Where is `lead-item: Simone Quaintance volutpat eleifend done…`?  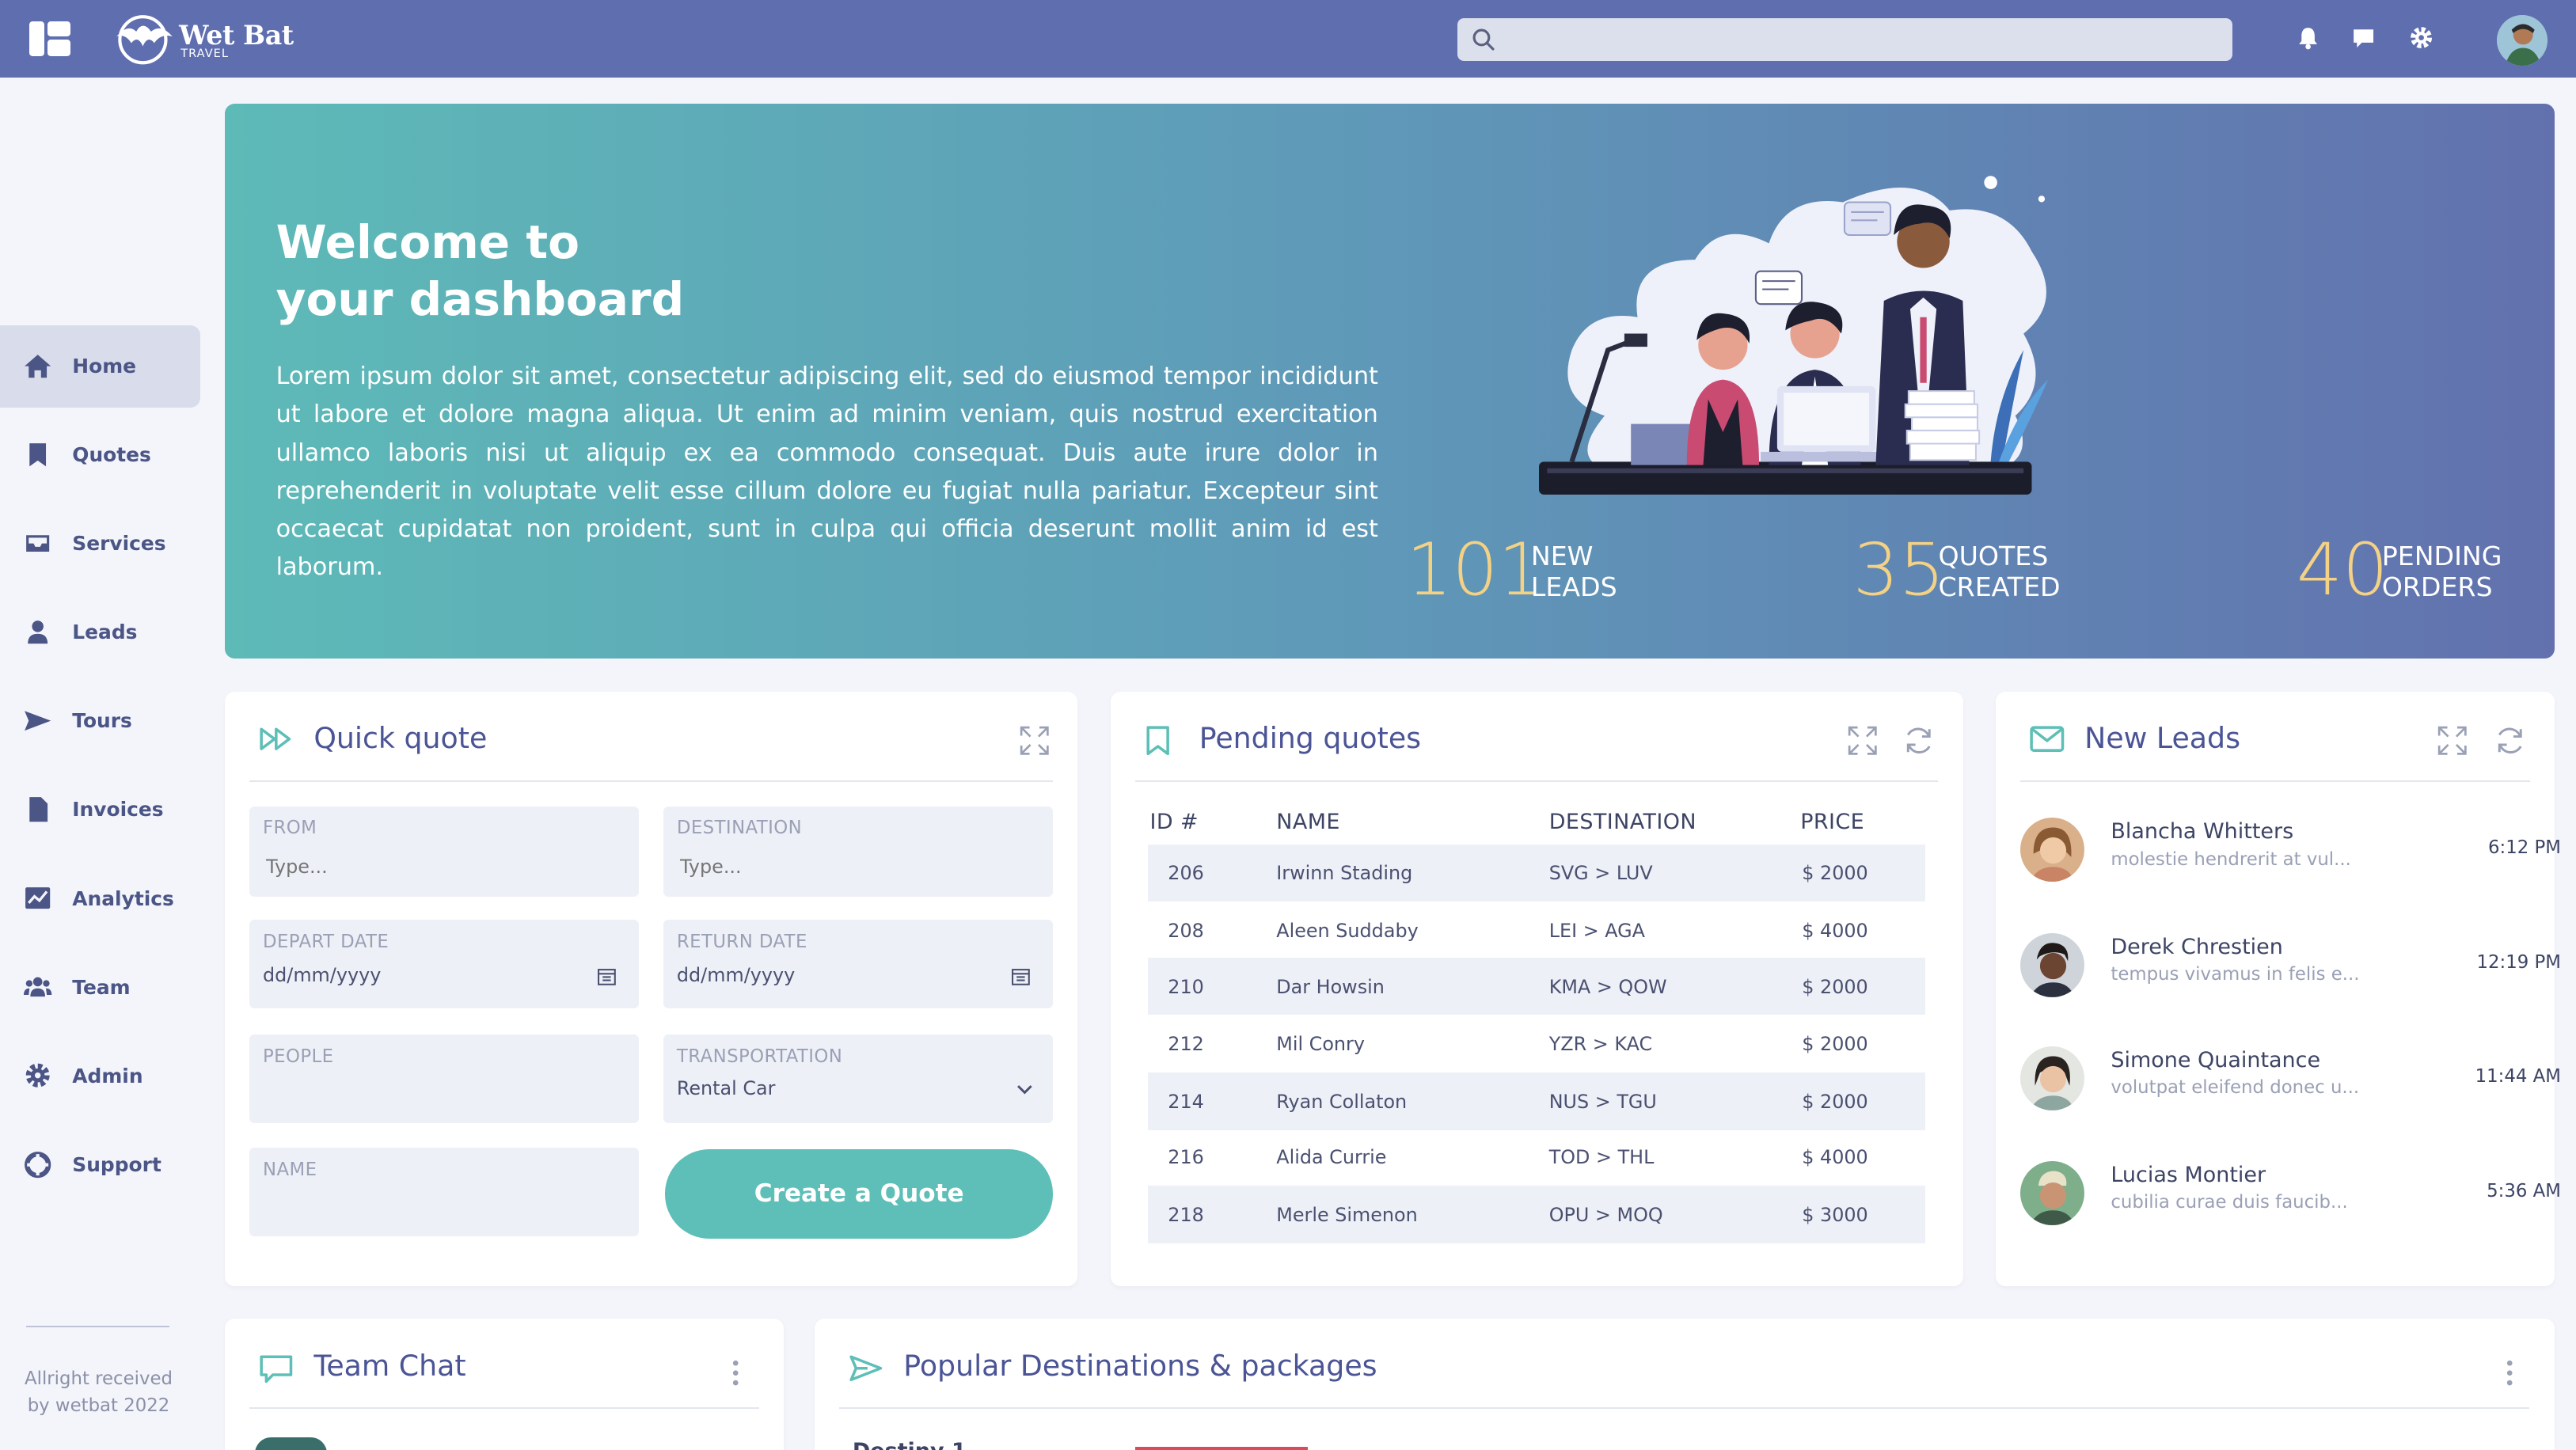 lead-item: Simone Quaintance volutpat eleifend done… is located at coordinates (2292, 1095).